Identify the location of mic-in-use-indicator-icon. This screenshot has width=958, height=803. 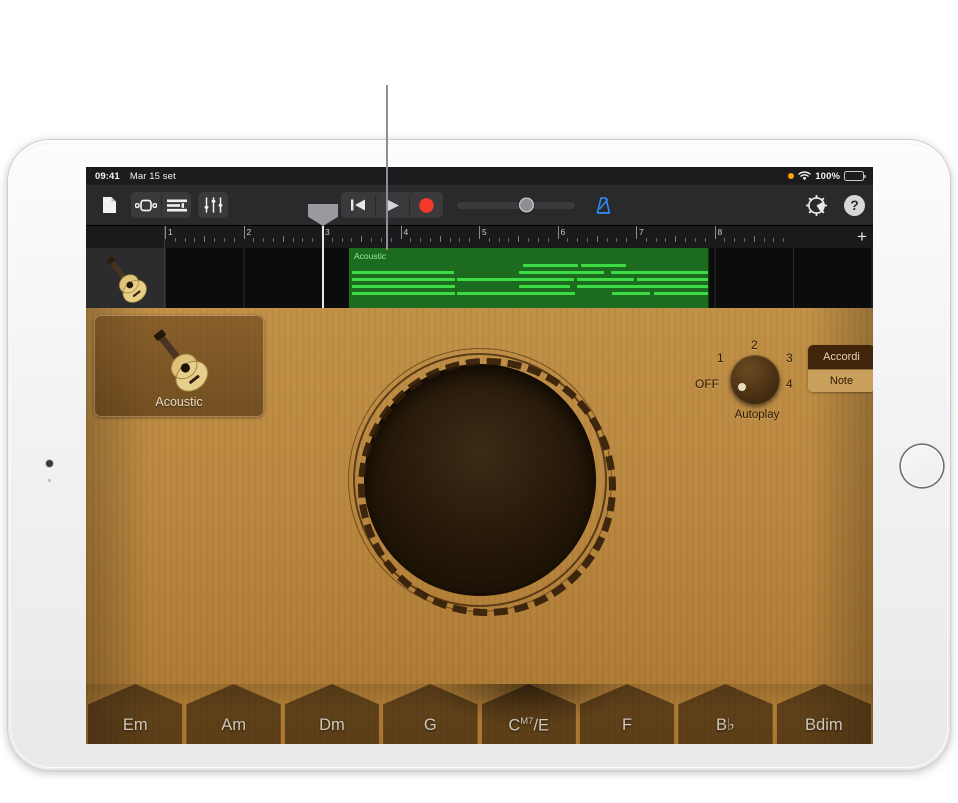
(791, 176).